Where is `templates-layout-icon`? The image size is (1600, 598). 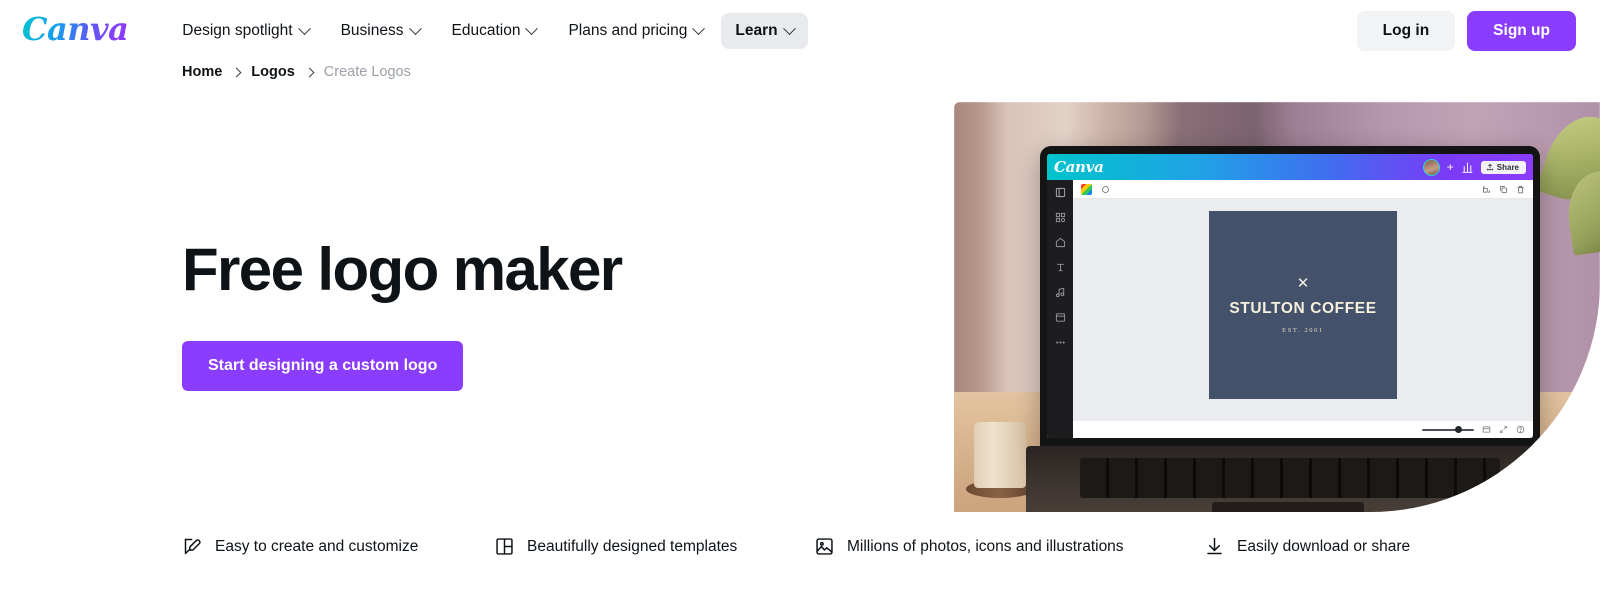 templates-layout-icon is located at coordinates (504, 546).